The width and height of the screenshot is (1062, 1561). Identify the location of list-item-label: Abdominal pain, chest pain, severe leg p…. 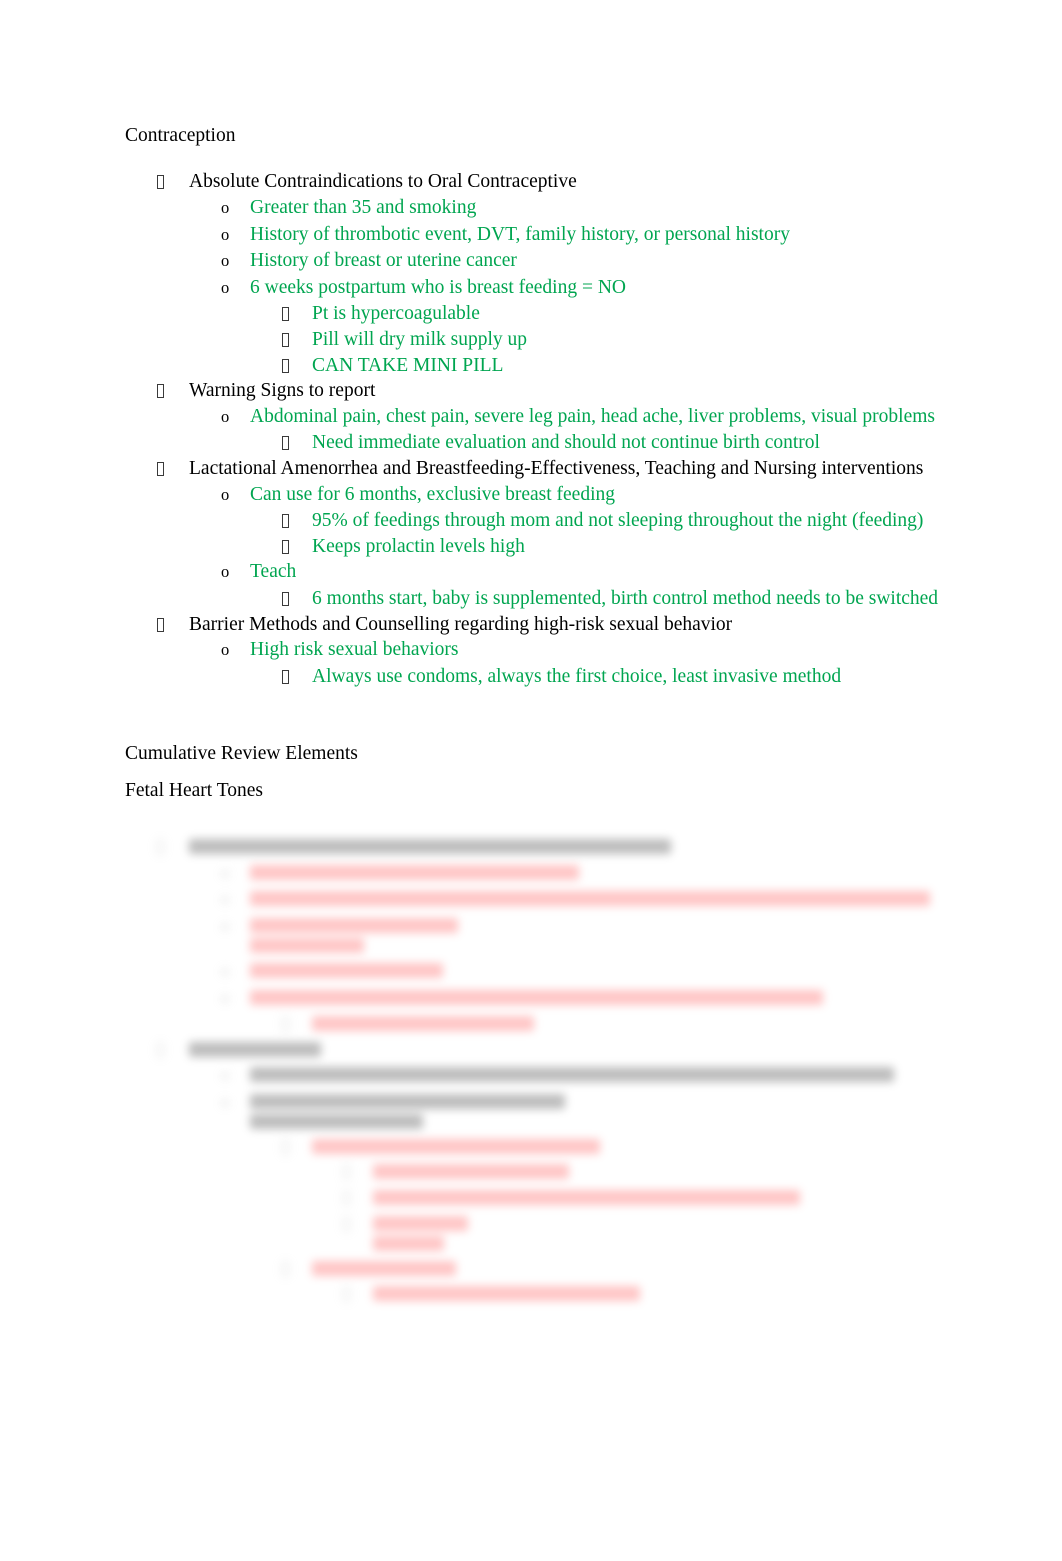
(593, 416).